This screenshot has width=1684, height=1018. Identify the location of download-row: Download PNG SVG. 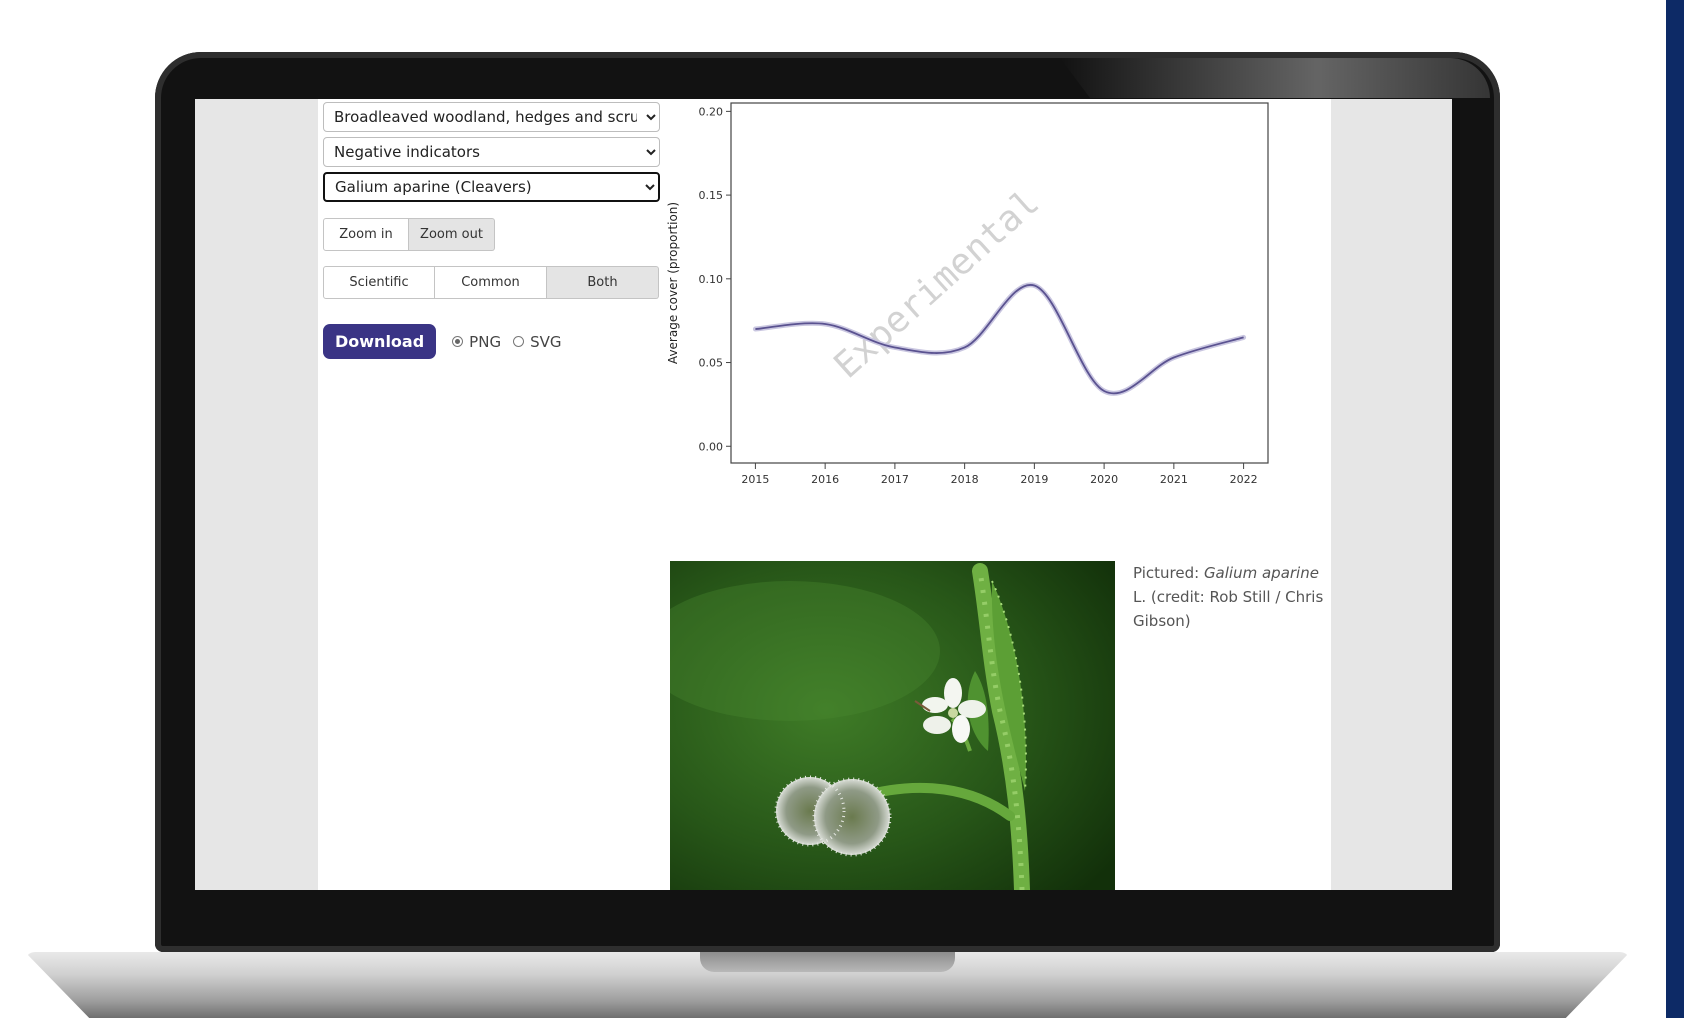
(492, 341).